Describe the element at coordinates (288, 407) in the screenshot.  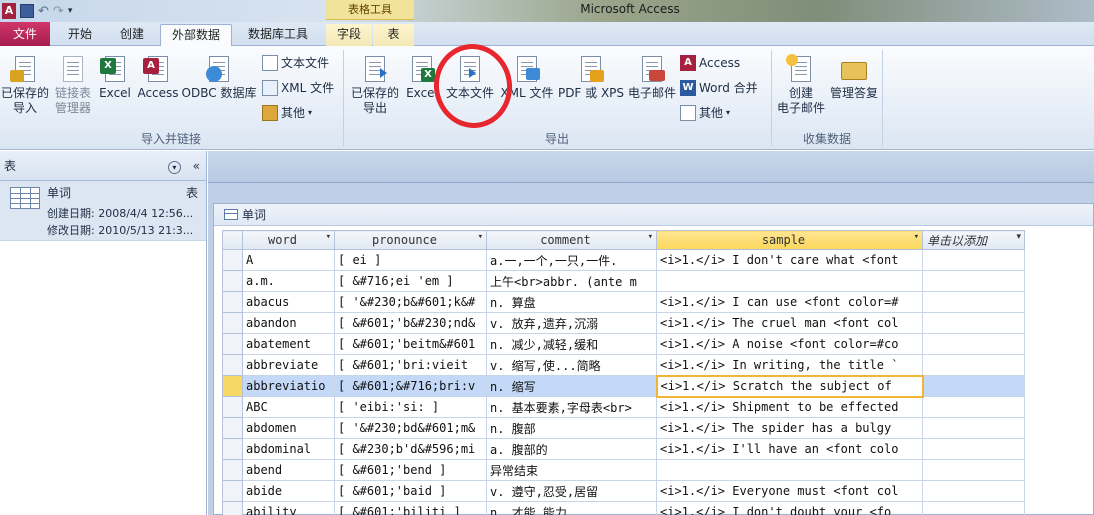
I see `table-cell-word: ABC` at that location.